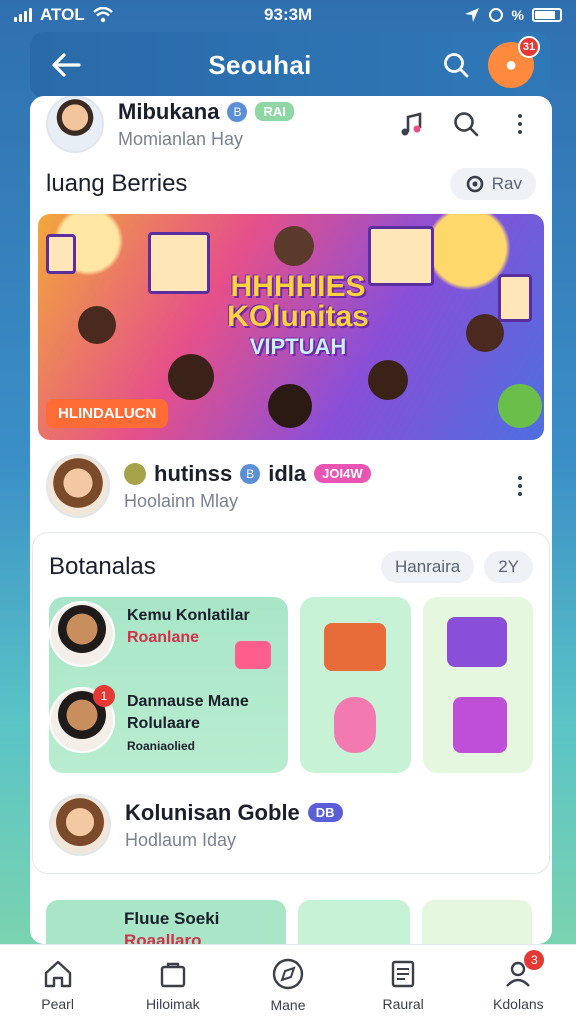 This screenshot has height=1024, width=576. I want to click on section-header: luang Berries Rav, so click(291, 184).